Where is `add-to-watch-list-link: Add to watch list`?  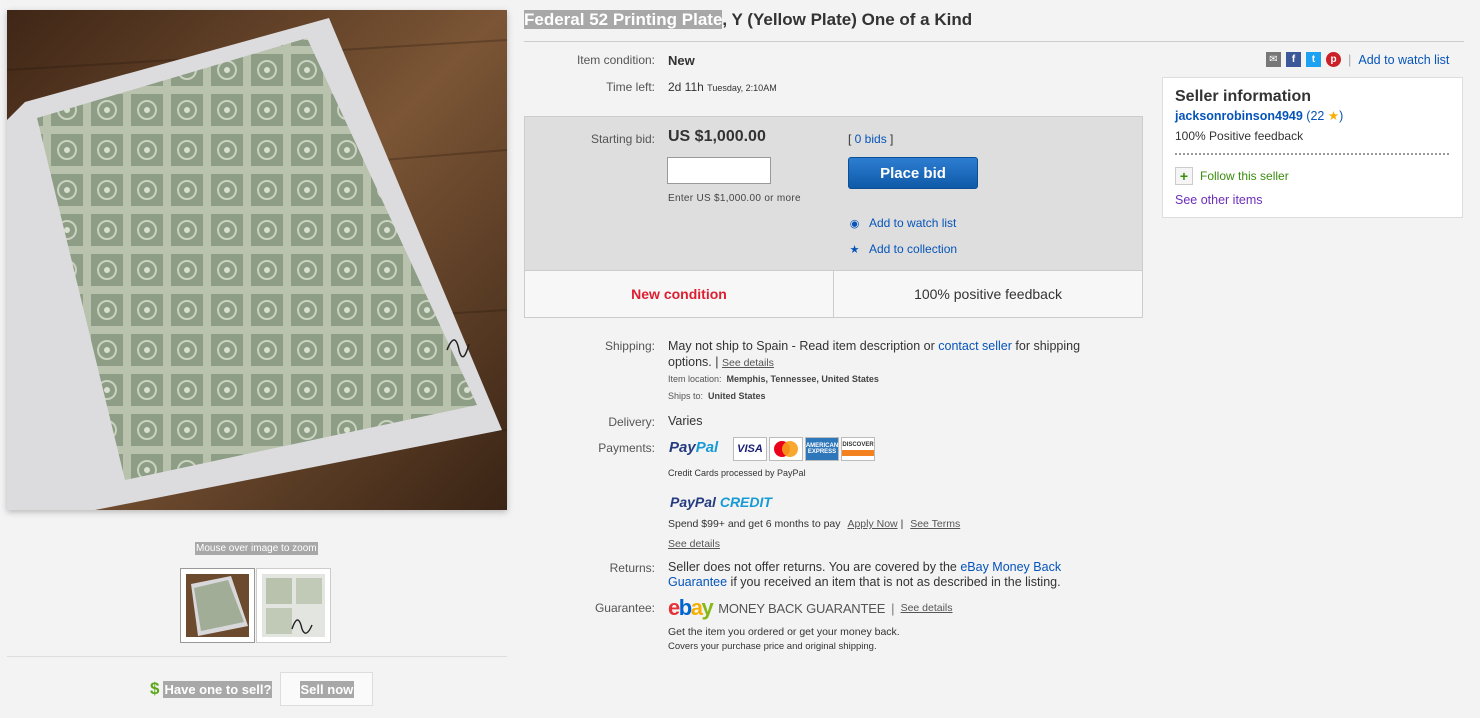
add-to-watch-list-link: Add to watch list is located at coordinates (1403, 60).